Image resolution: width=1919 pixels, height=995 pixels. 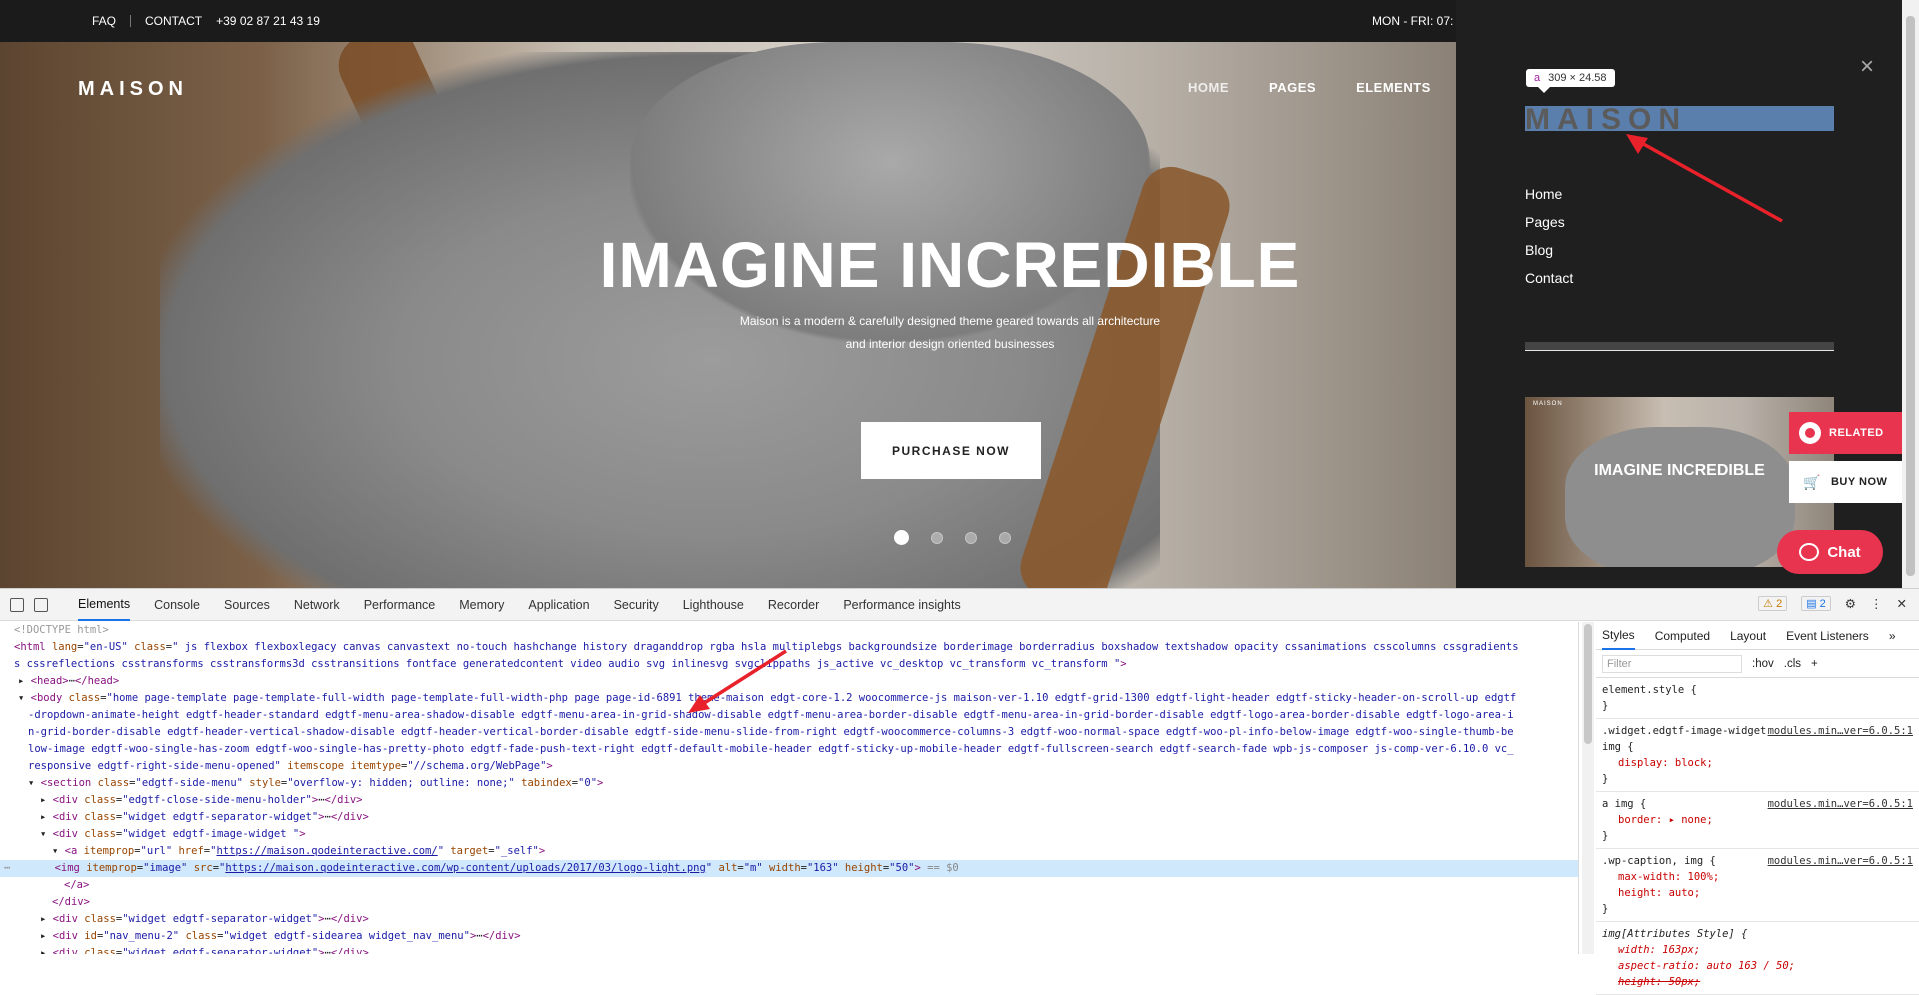 What do you see at coordinates (104, 605) in the screenshot?
I see `tab-elements: Elements` at bounding box center [104, 605].